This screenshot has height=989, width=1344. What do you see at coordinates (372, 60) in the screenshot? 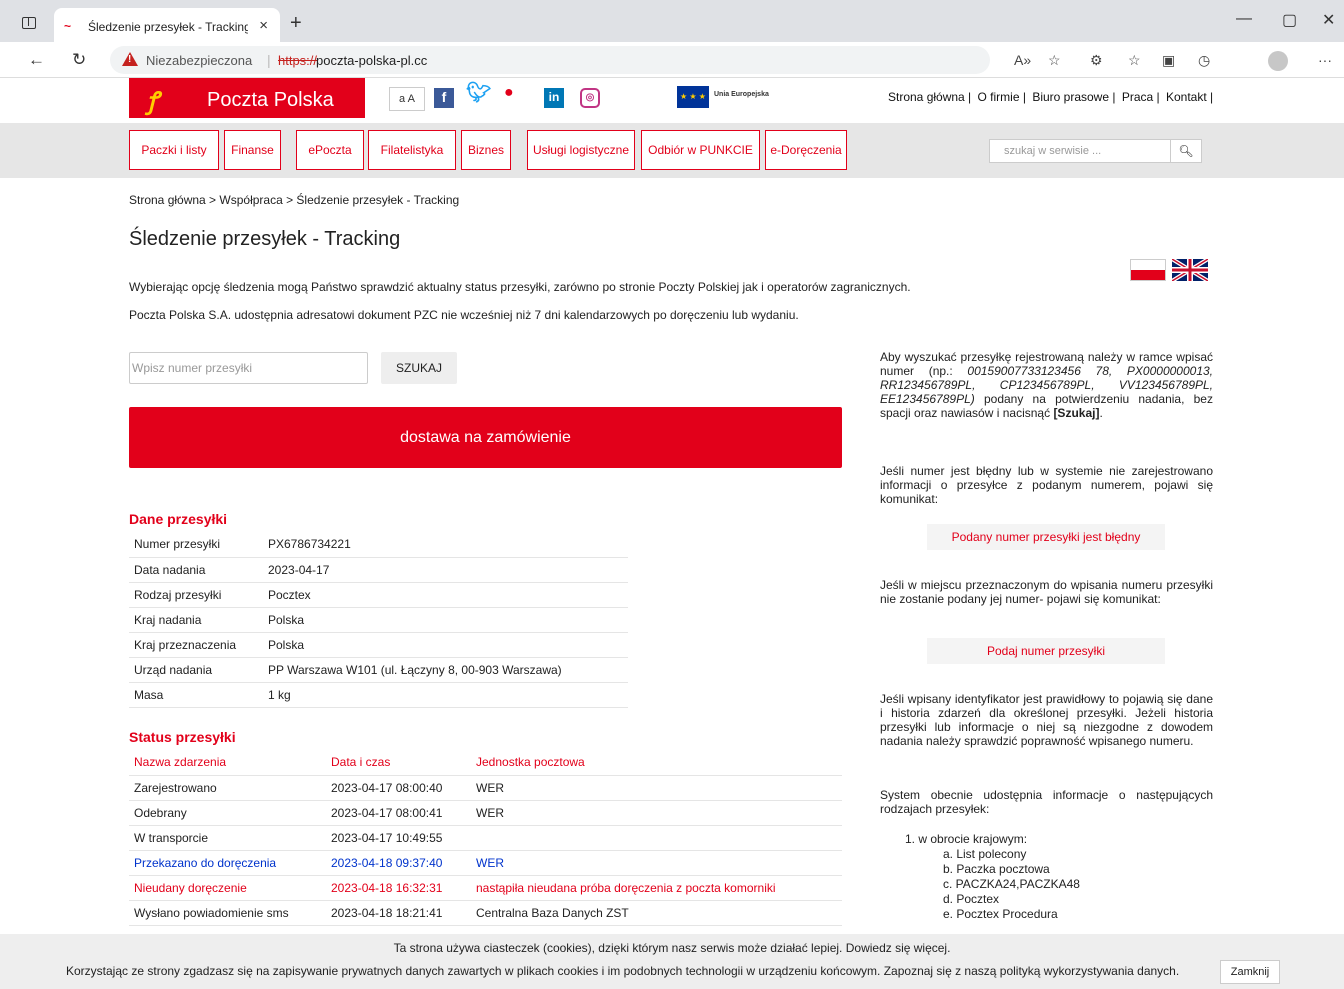
I see `url-host: poczta-polska-pl.cc` at bounding box center [372, 60].